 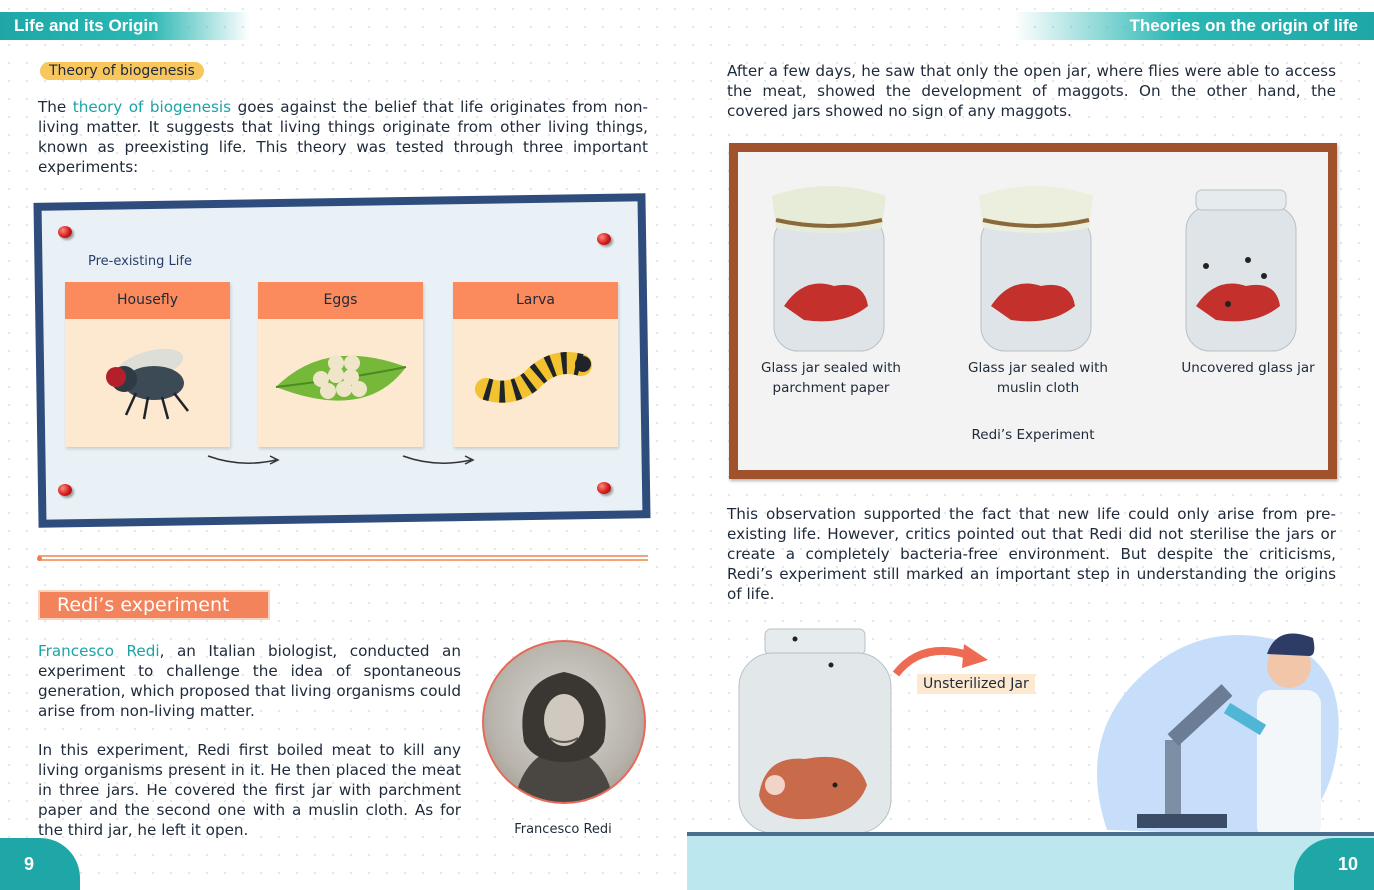 I want to click on chapter-header: Theories on the origin of life, so click(x=1194, y=26).